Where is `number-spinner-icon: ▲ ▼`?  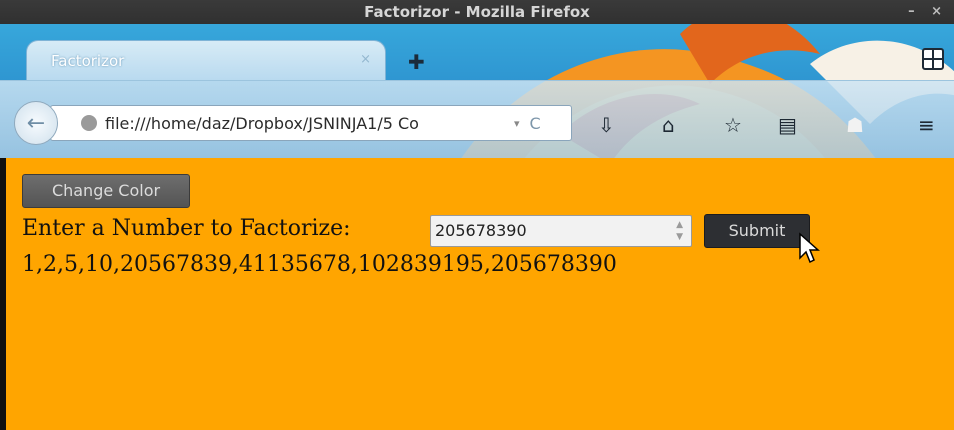
number-spinner-icon: ▲ ▼ is located at coordinates (679, 231).